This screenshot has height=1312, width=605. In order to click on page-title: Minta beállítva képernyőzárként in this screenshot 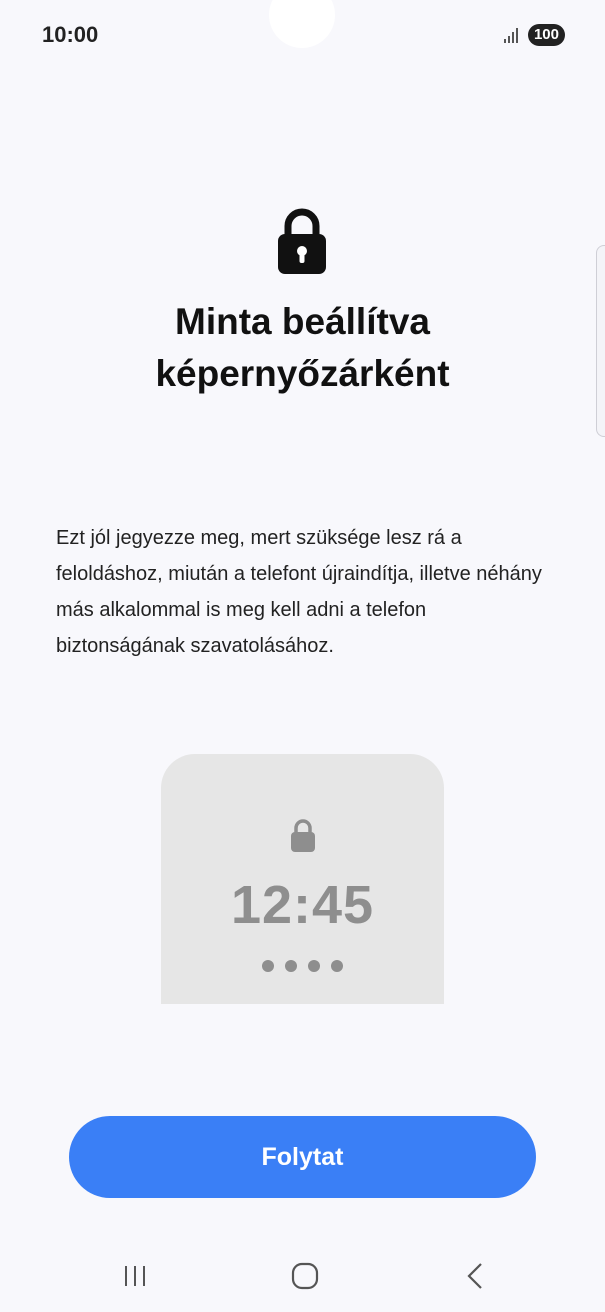, I will do `click(302, 347)`.